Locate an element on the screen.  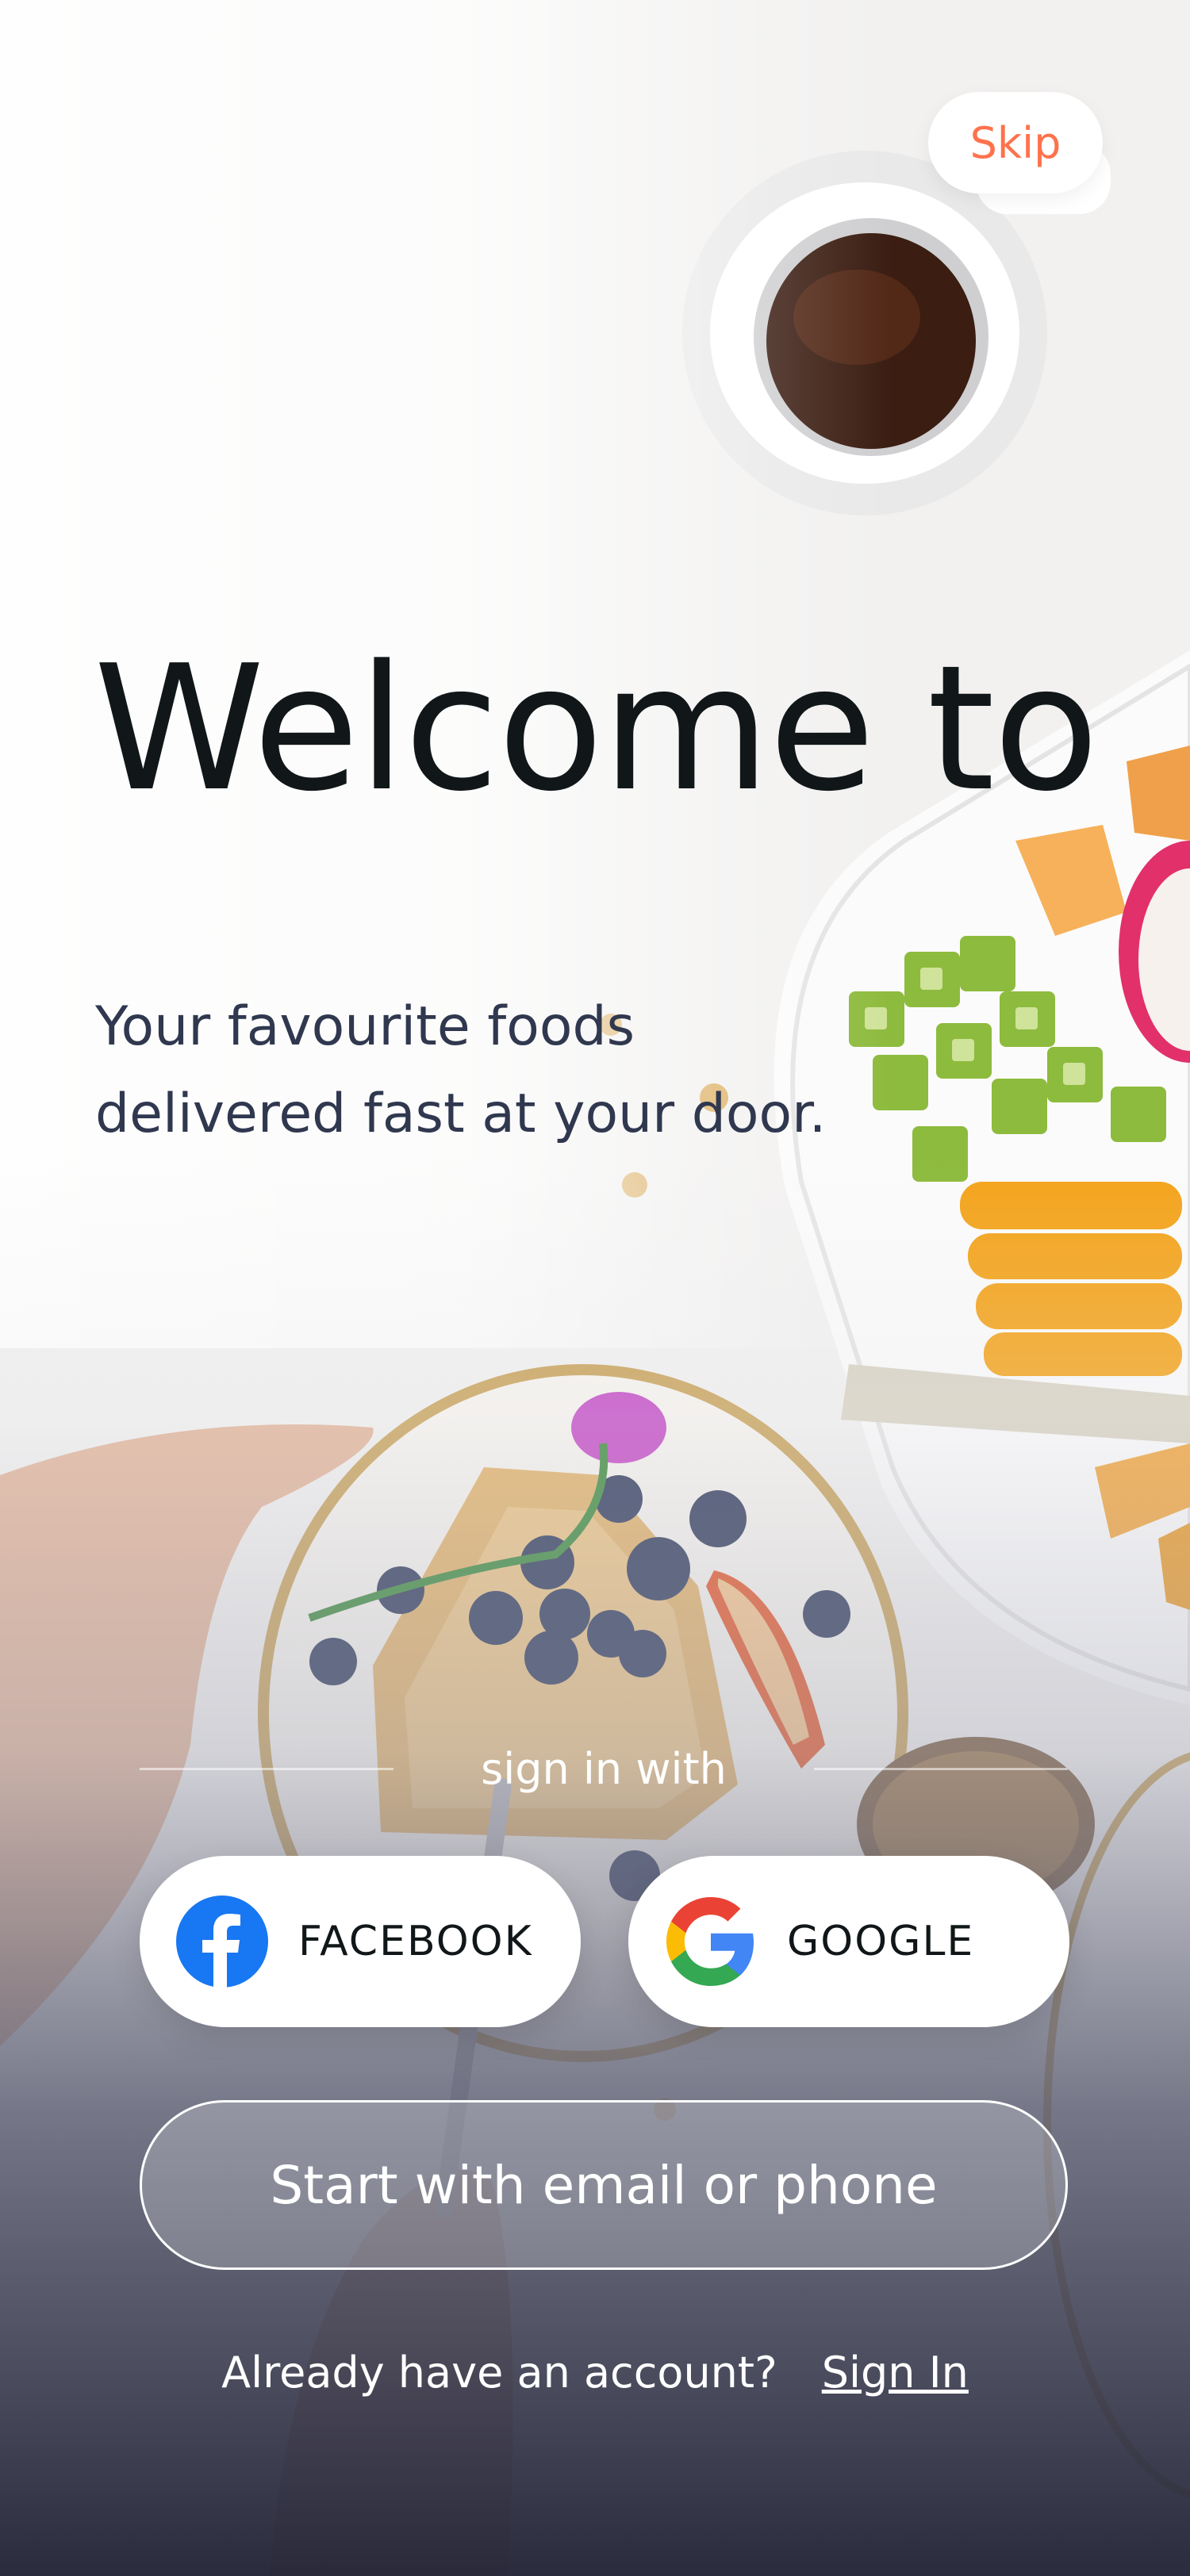
start-with-email-button: Start with email or phone is located at coordinates (604, 2185).